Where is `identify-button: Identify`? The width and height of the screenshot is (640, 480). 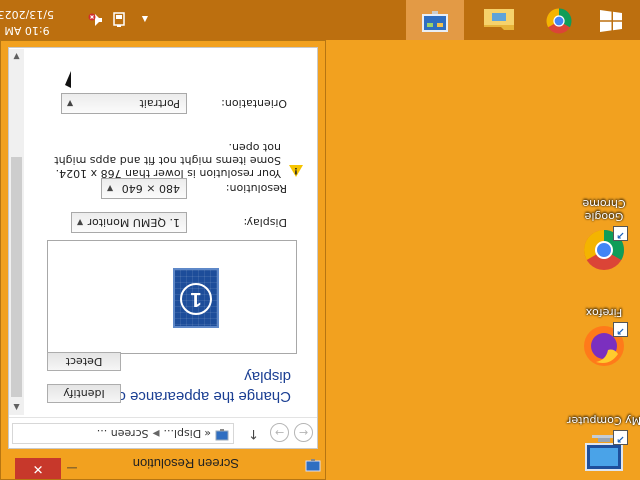
identify-button: Identify is located at coordinates (84, 393).